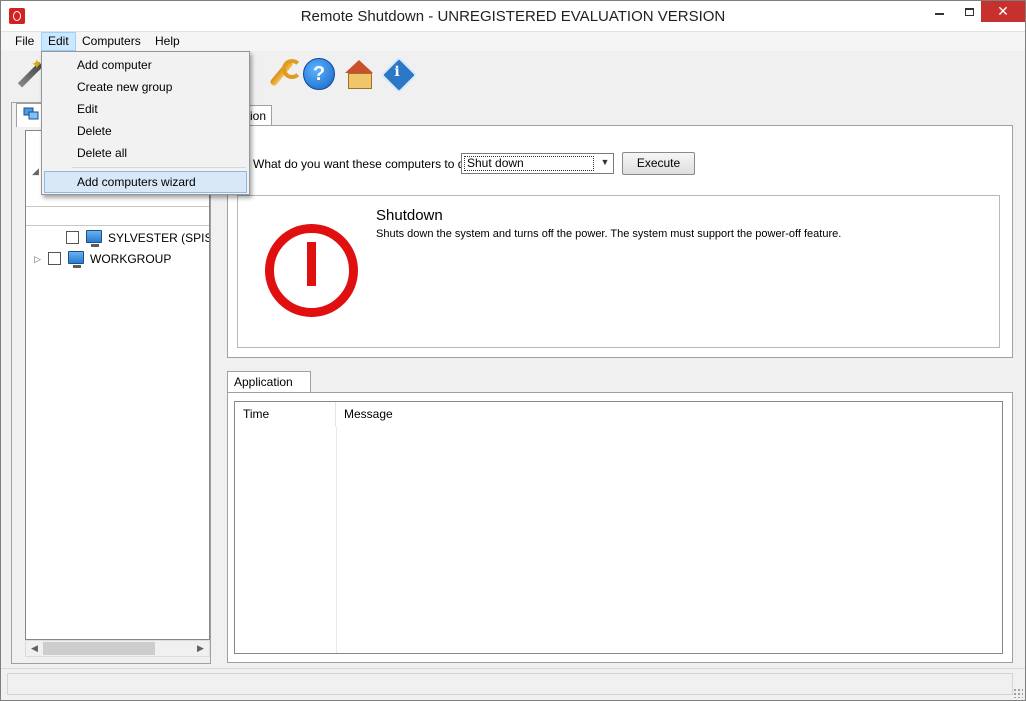  I want to click on tab-application-log: Application log, so click(269, 390).